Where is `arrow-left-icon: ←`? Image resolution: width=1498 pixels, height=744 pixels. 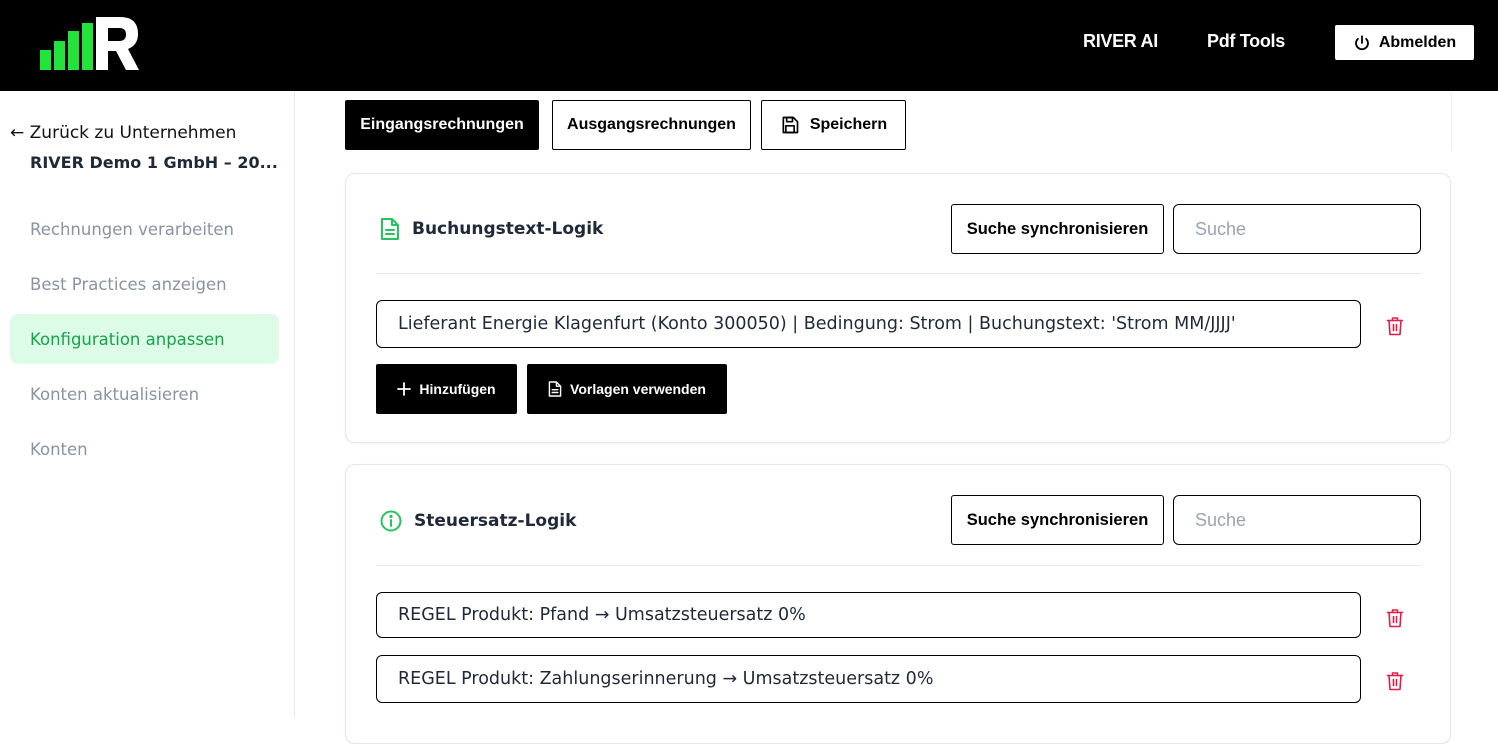
arrow-left-icon: ← is located at coordinates (17, 133).